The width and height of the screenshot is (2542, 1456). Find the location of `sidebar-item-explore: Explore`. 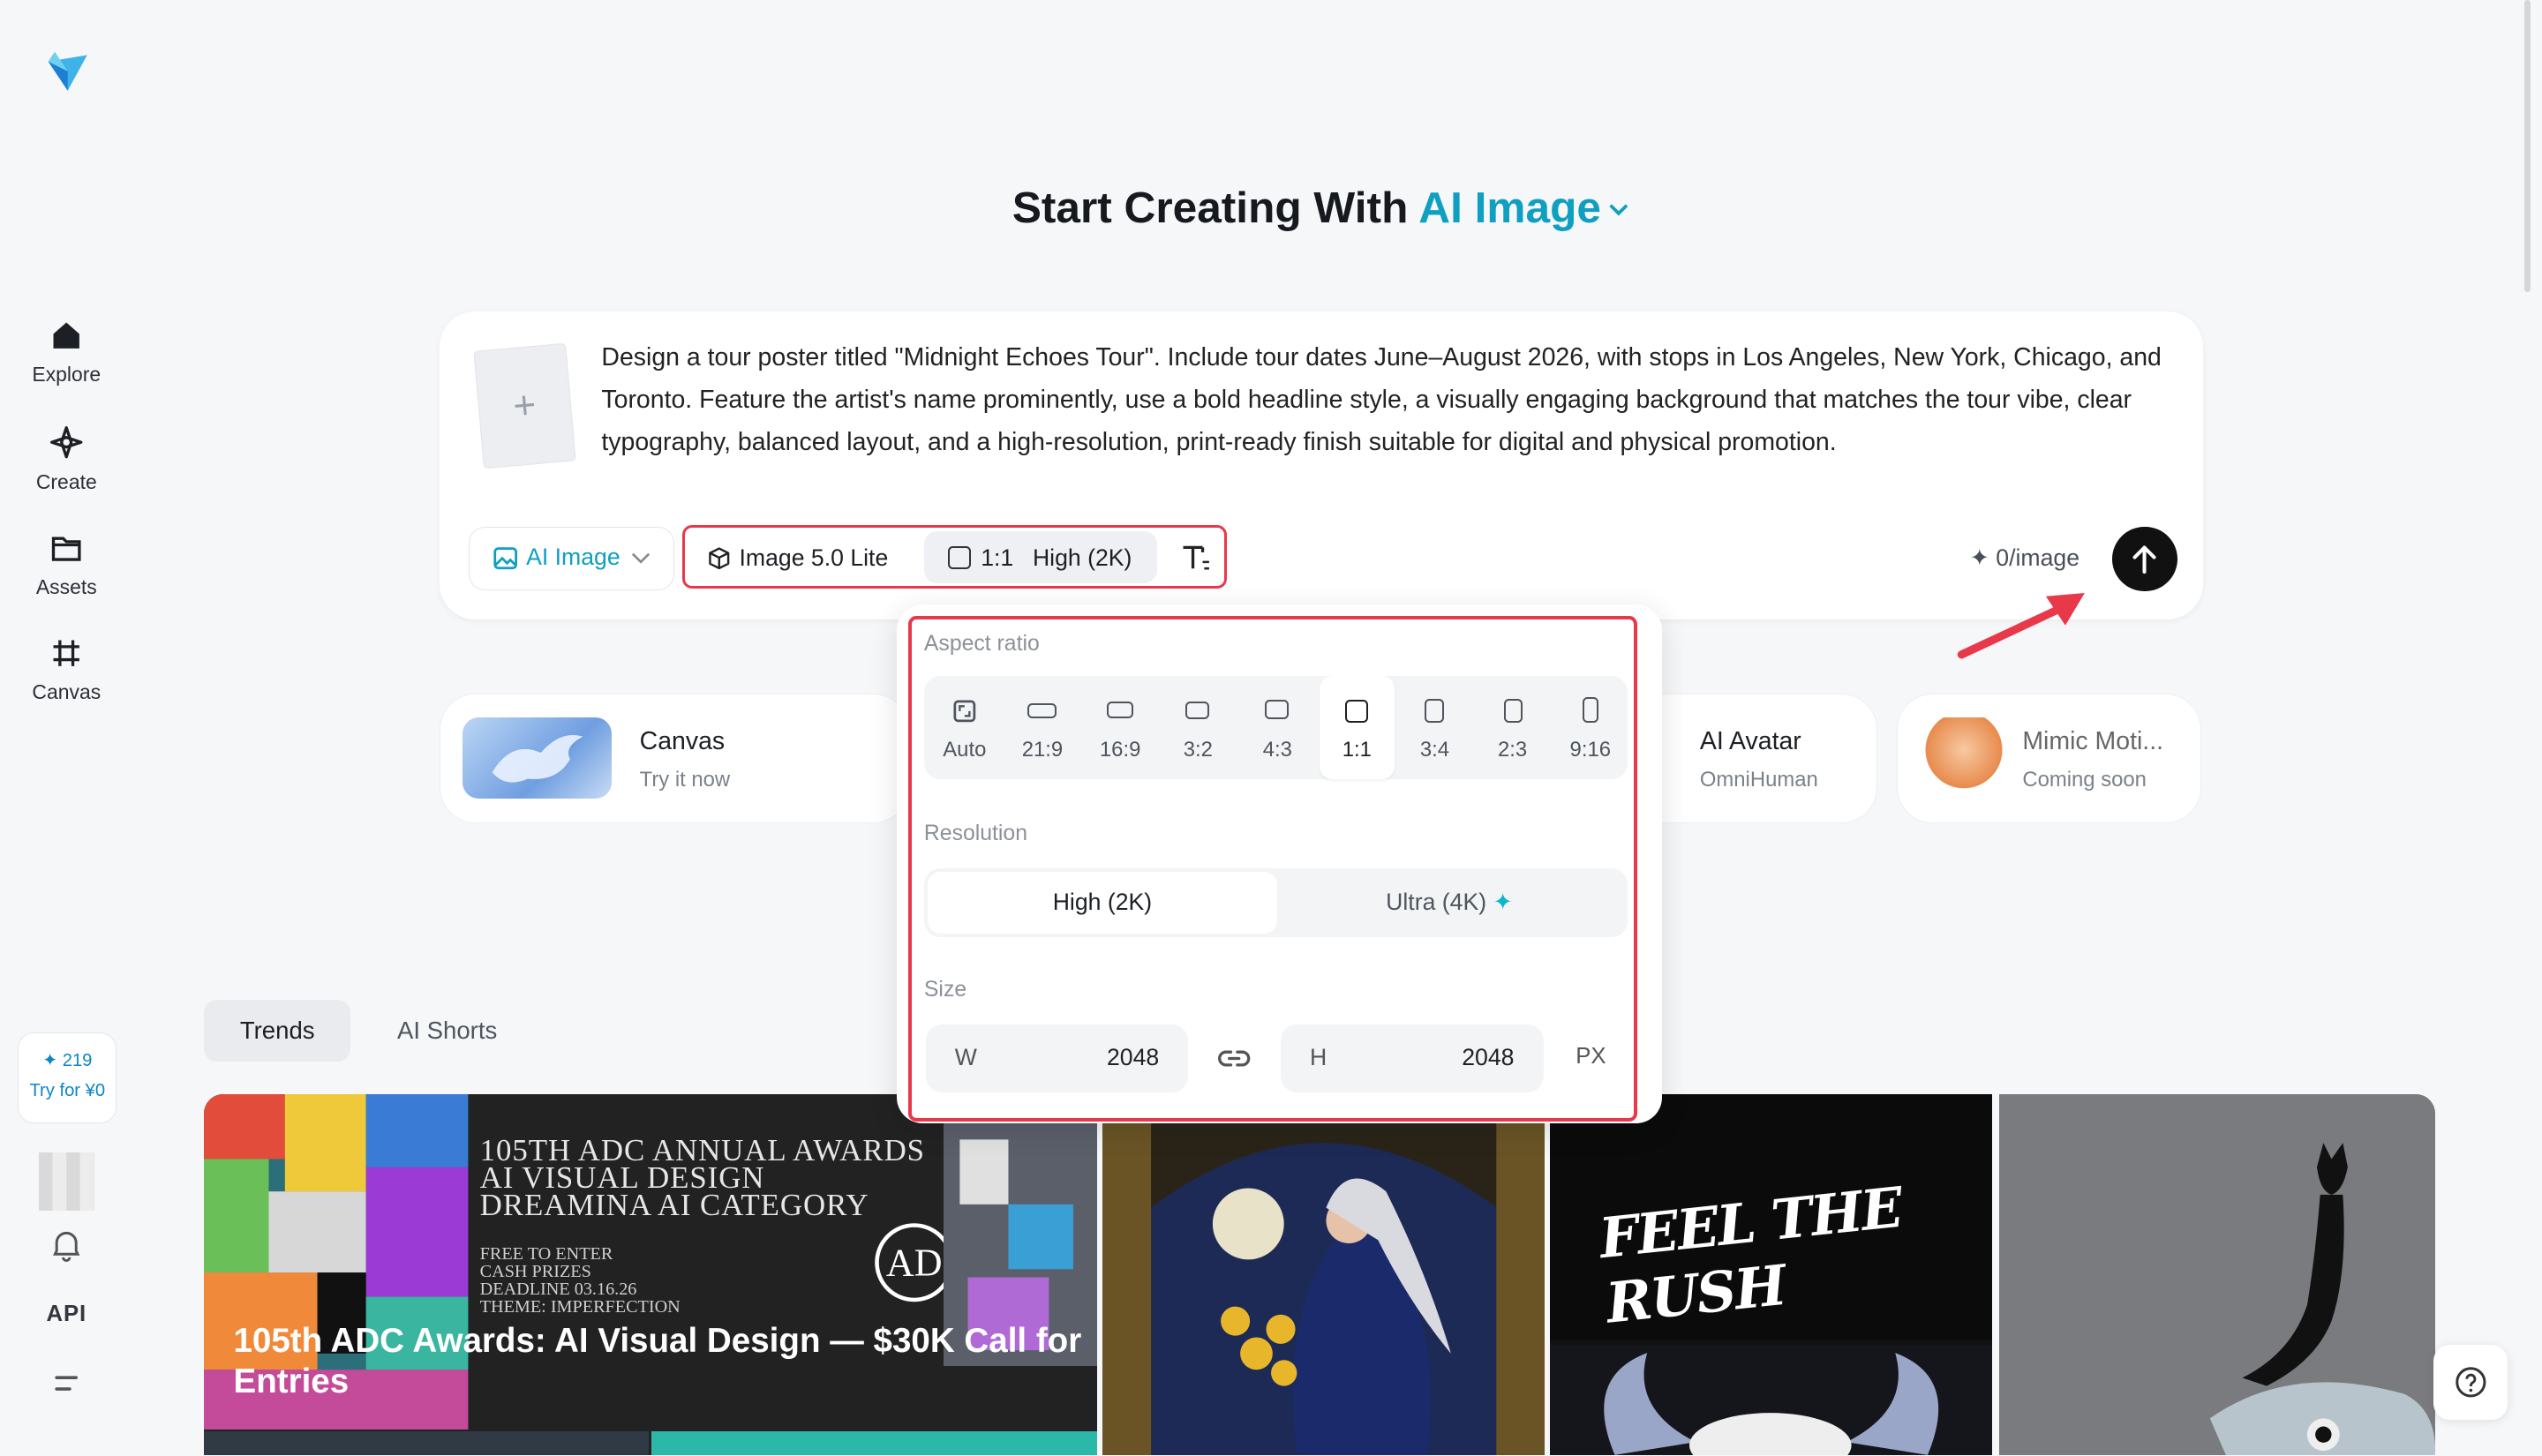

sidebar-item-explore: Explore is located at coordinates (66, 352).